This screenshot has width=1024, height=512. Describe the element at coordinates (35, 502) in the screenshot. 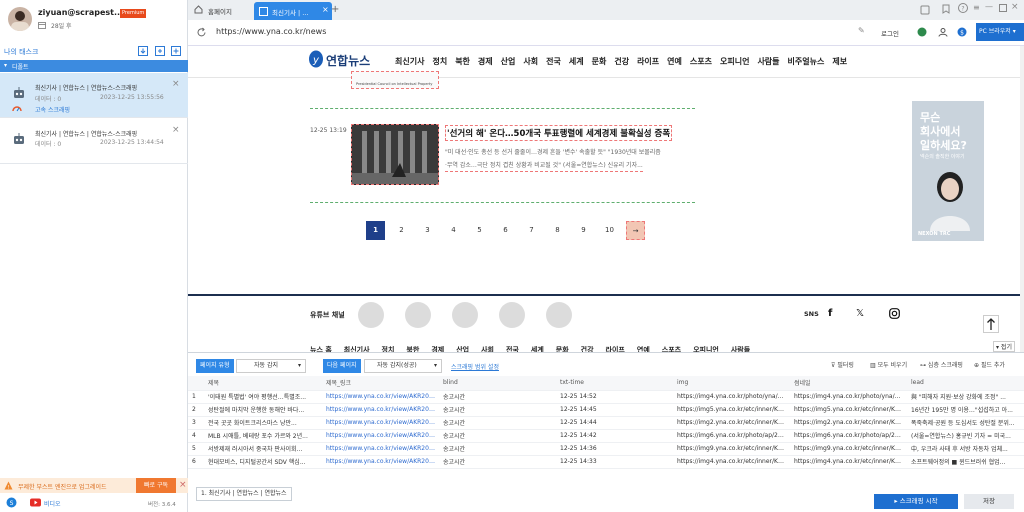

I see `youtube-icon` at that location.